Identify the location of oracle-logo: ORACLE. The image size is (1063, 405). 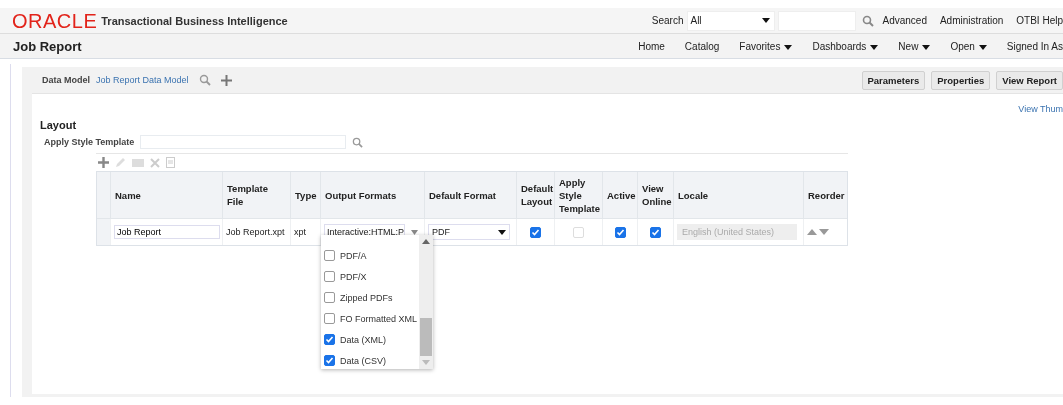
(55, 20).